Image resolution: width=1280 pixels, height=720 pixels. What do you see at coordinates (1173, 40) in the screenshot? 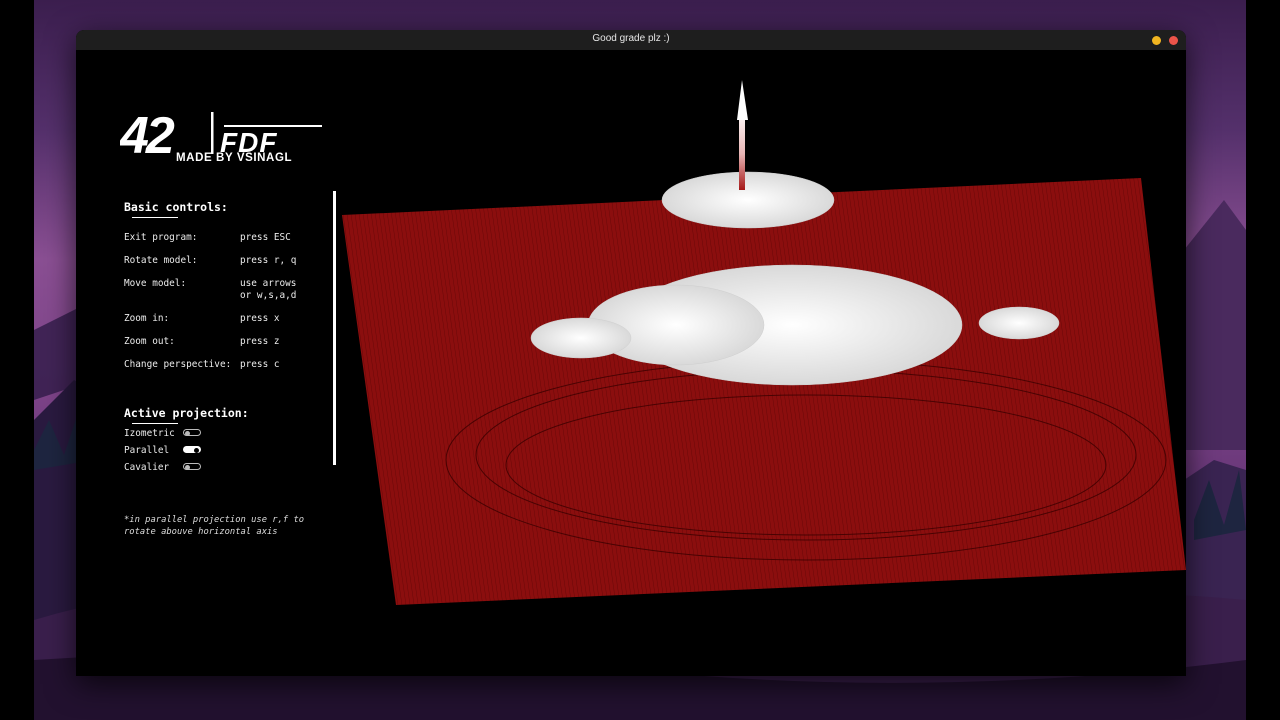
I see `close-icon` at bounding box center [1173, 40].